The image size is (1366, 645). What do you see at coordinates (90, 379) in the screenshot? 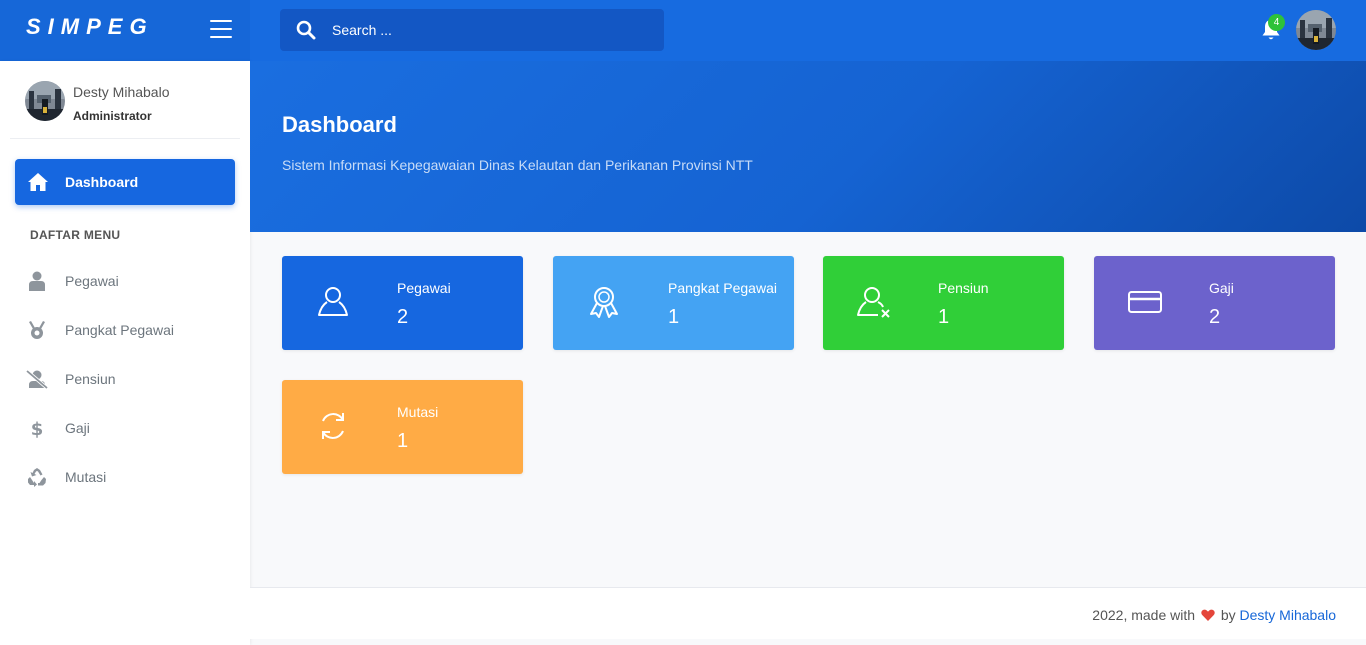
I see `sidebar-item-label: Pensiun` at bounding box center [90, 379].